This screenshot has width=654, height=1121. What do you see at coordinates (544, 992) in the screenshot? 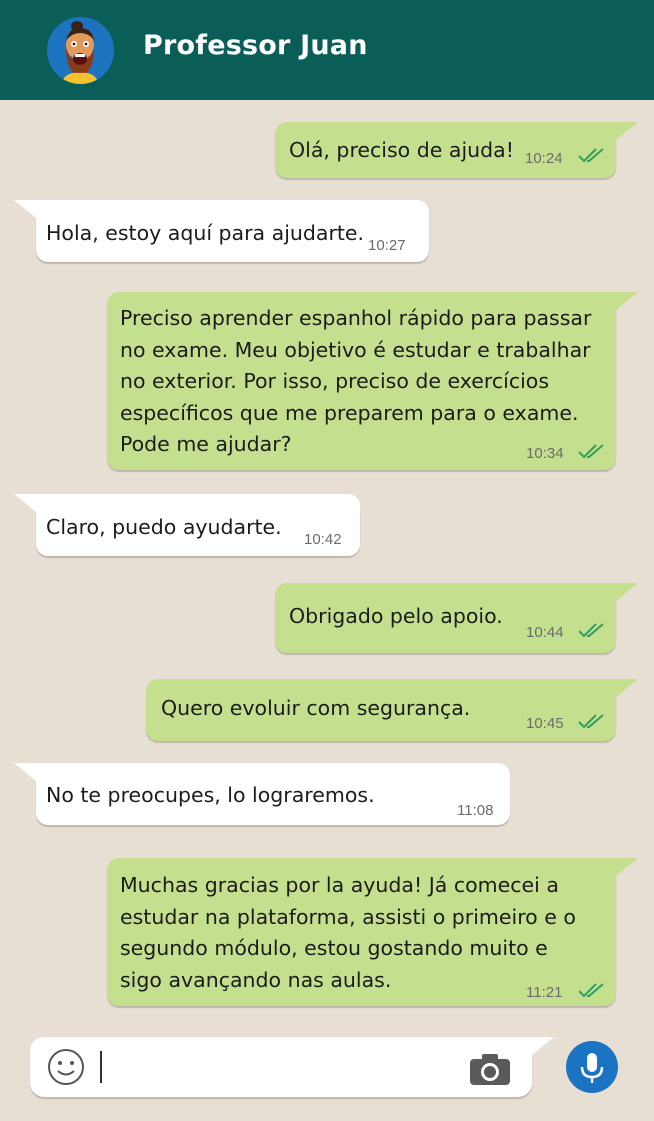
I see `message-time: 11:21` at bounding box center [544, 992].